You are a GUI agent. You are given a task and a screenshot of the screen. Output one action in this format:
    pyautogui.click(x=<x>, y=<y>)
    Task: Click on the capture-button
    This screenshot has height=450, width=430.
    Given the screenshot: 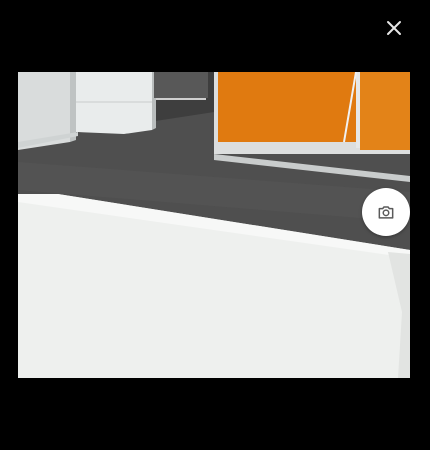 What is the action you would take?
    pyautogui.click(x=386, y=212)
    